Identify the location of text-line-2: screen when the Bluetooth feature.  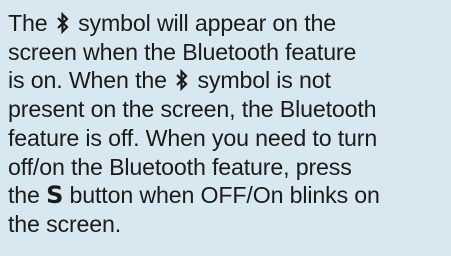
(182, 51).